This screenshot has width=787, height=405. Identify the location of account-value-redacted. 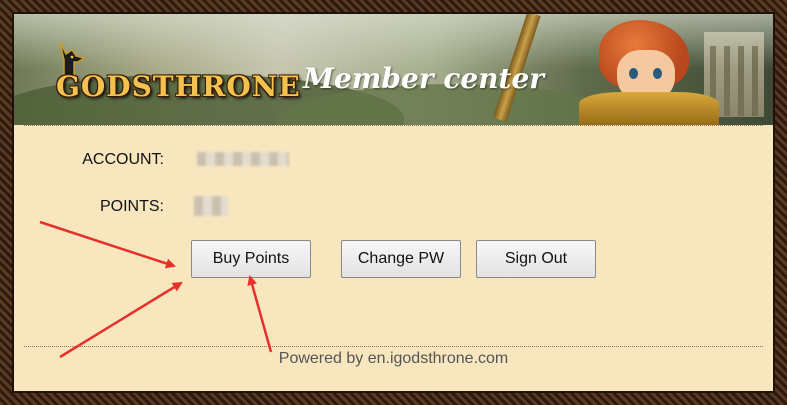
(243, 159).